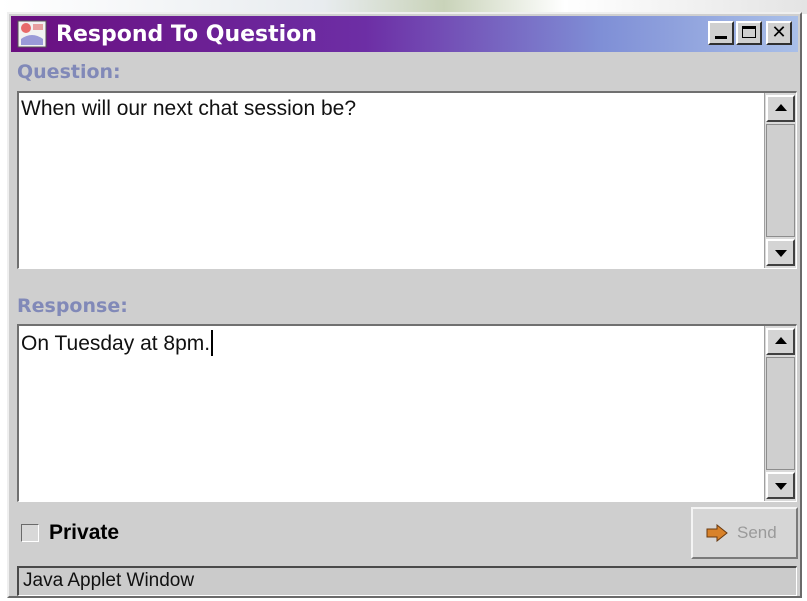 This screenshot has width=807, height=601. I want to click on minimize-button, so click(721, 33).